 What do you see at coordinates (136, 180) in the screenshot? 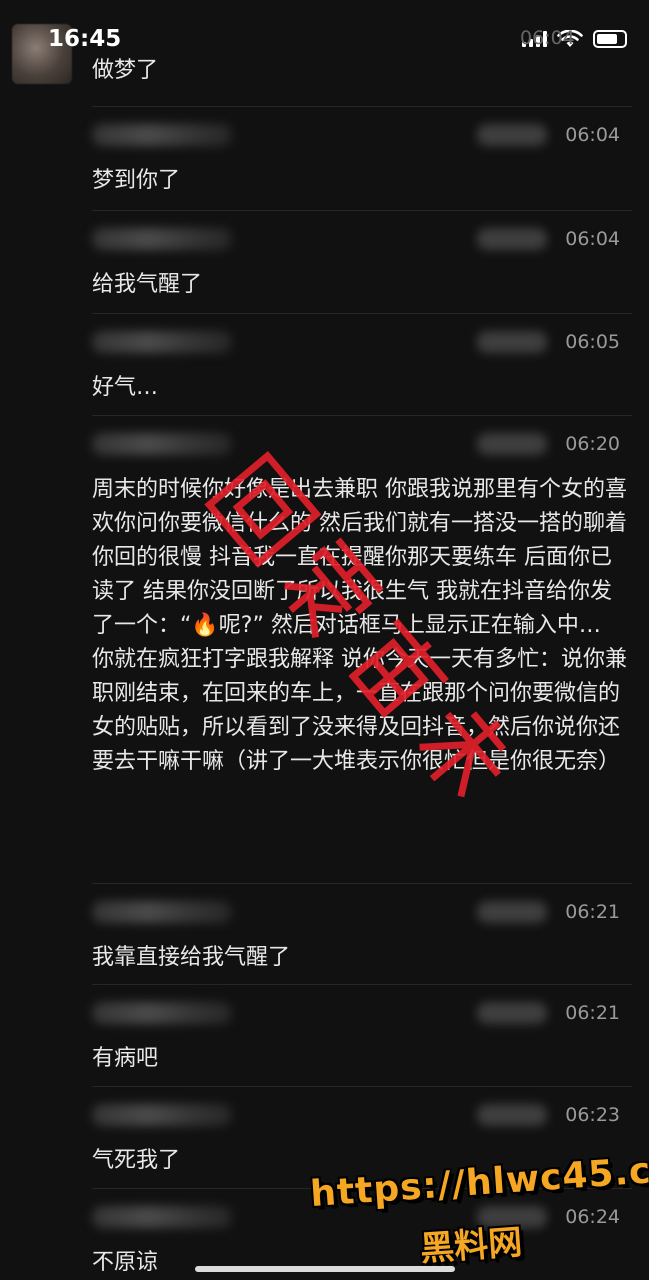
I see `message-text: 梦到你了` at bounding box center [136, 180].